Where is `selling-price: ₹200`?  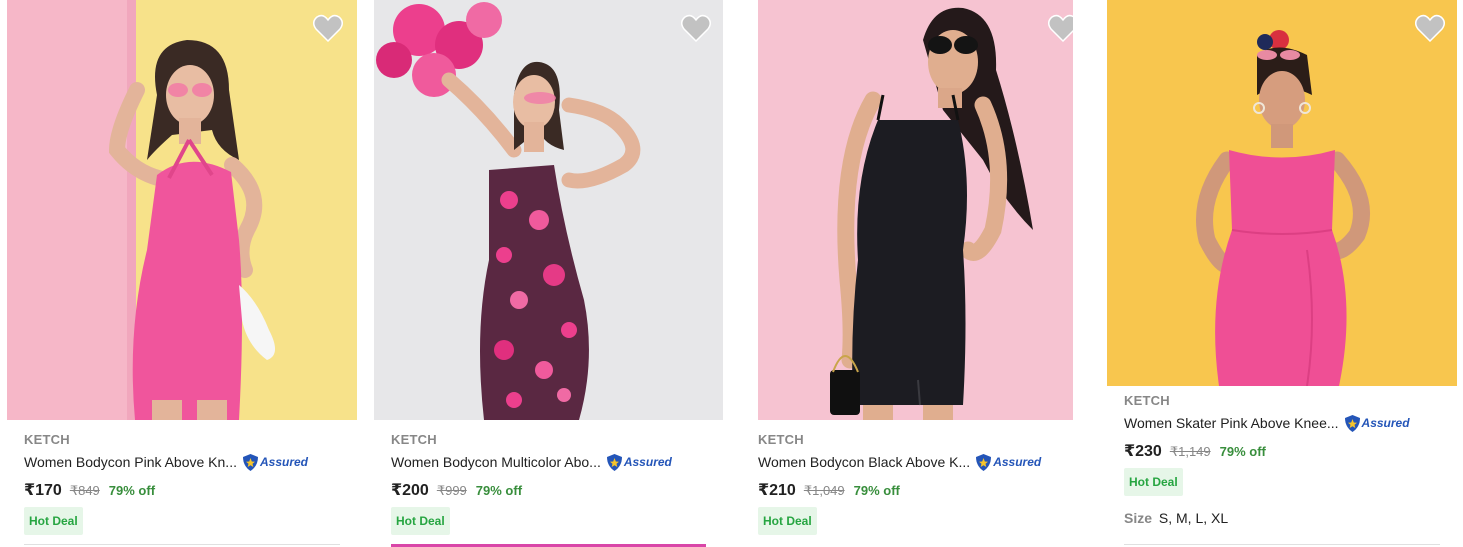
selling-price: ₹200 is located at coordinates (410, 490).